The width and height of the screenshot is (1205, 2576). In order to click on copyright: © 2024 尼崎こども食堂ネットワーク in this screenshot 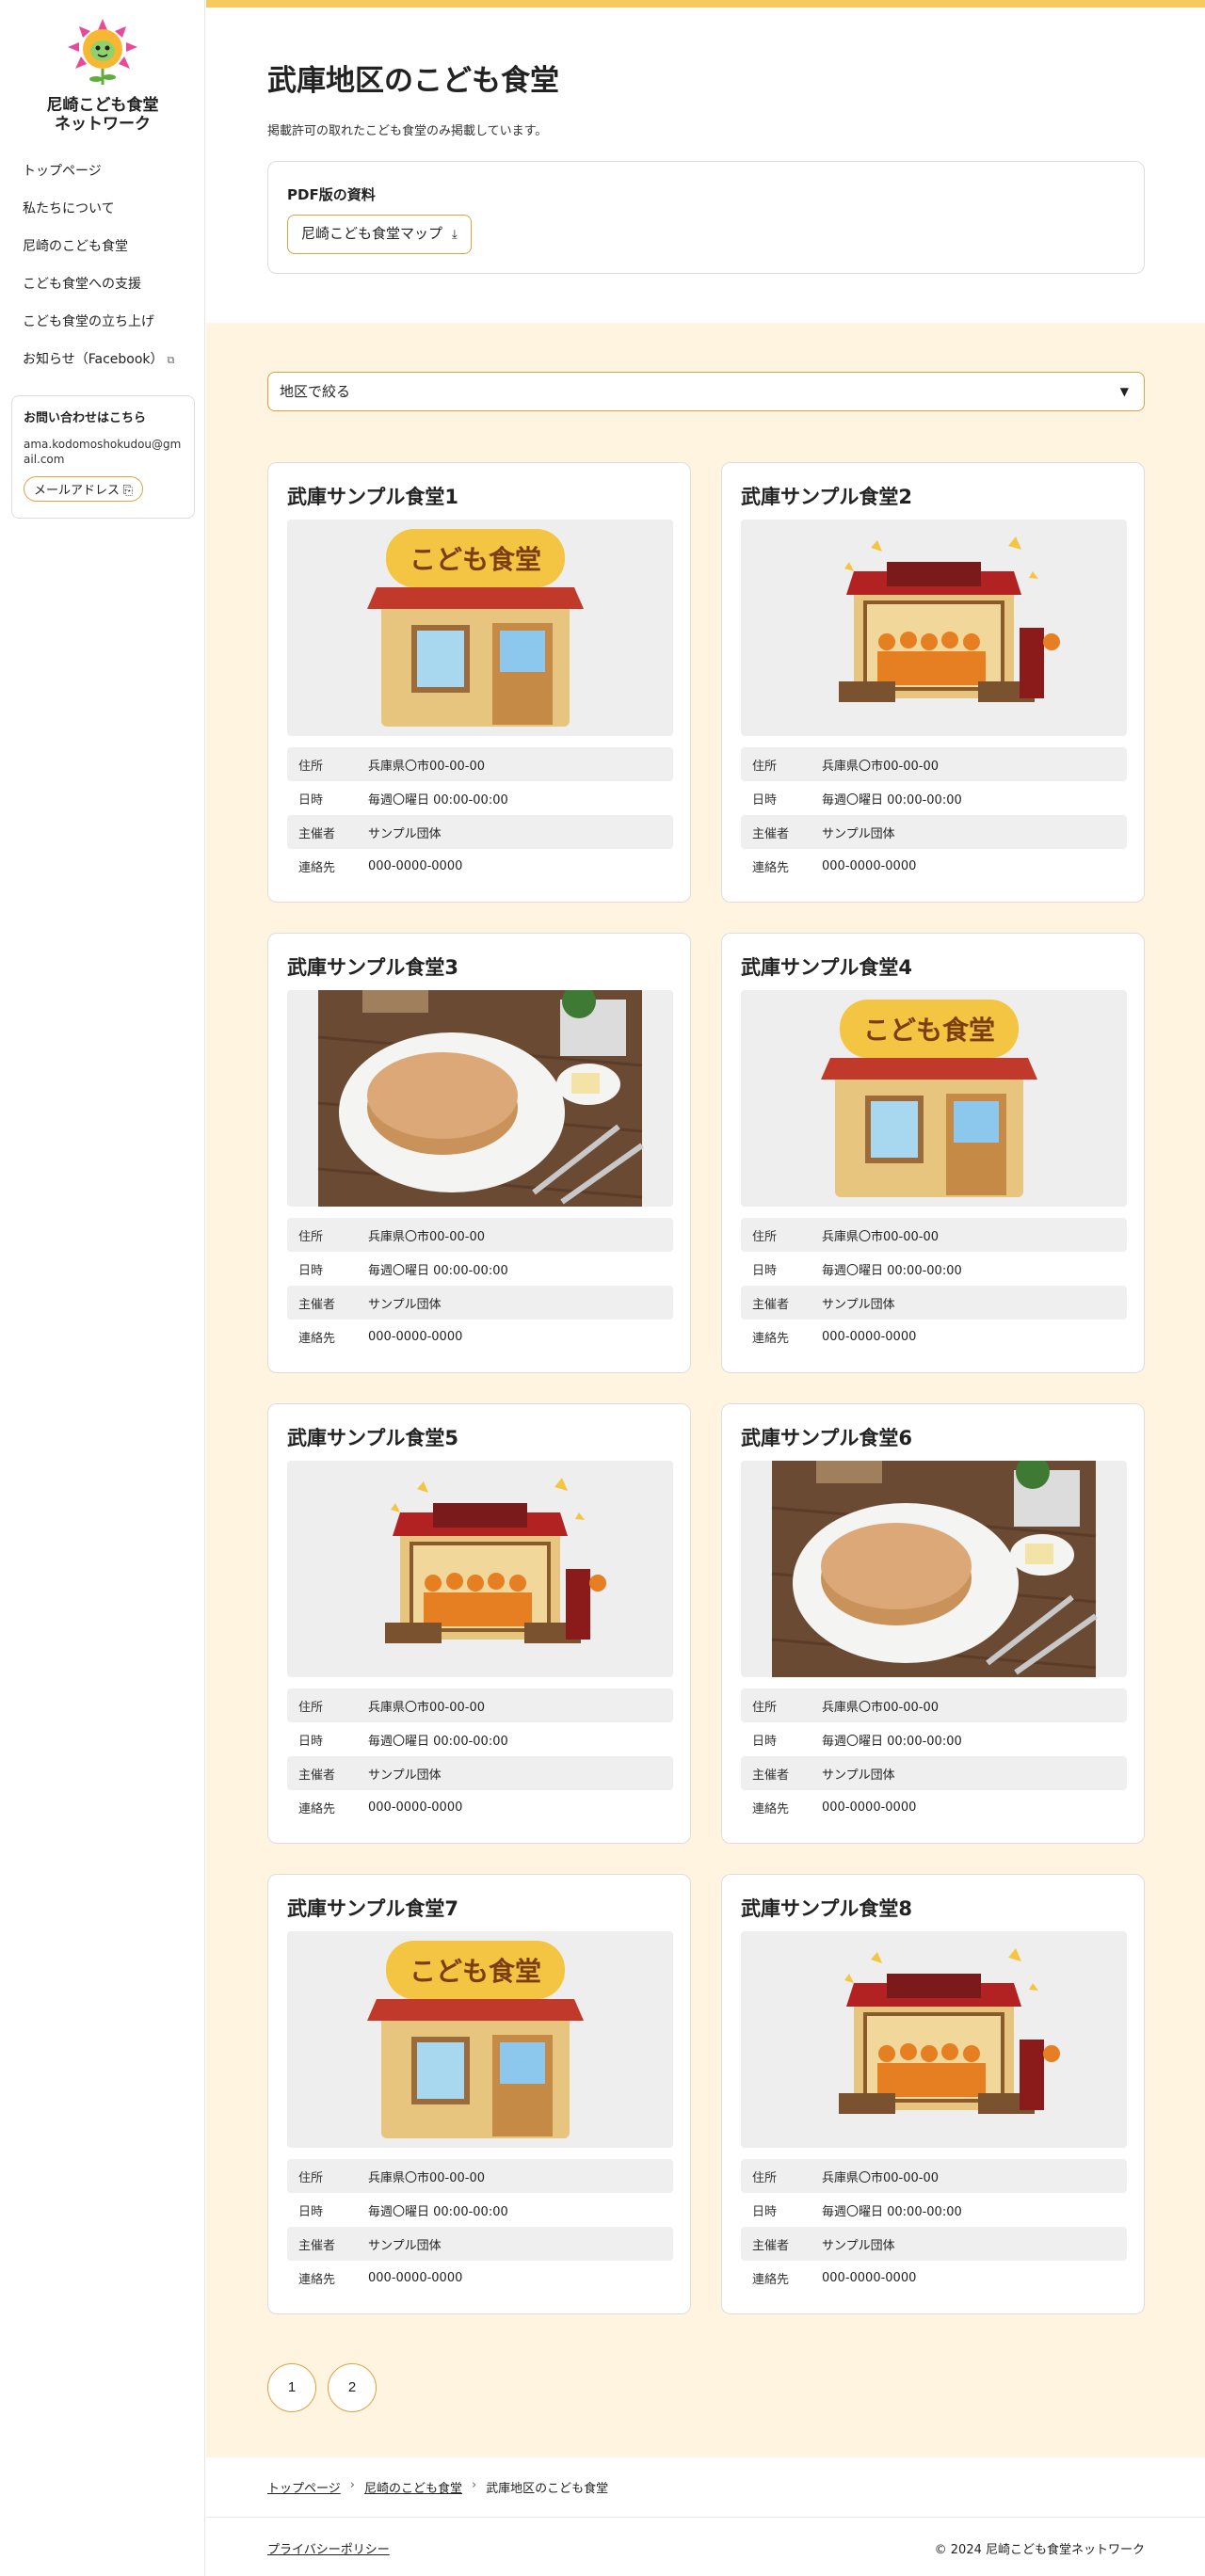, I will do `click(1039, 2550)`.